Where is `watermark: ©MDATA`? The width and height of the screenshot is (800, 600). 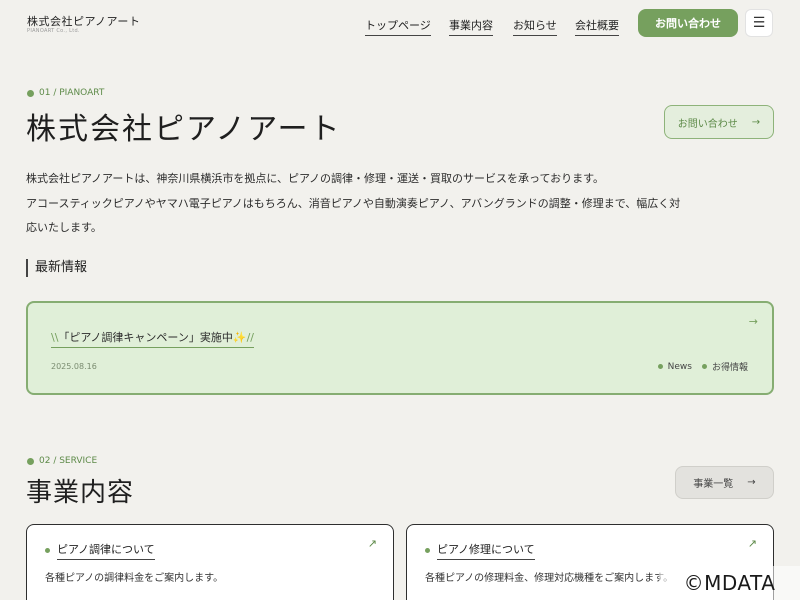
watermark: ©MDATA is located at coordinates (729, 583).